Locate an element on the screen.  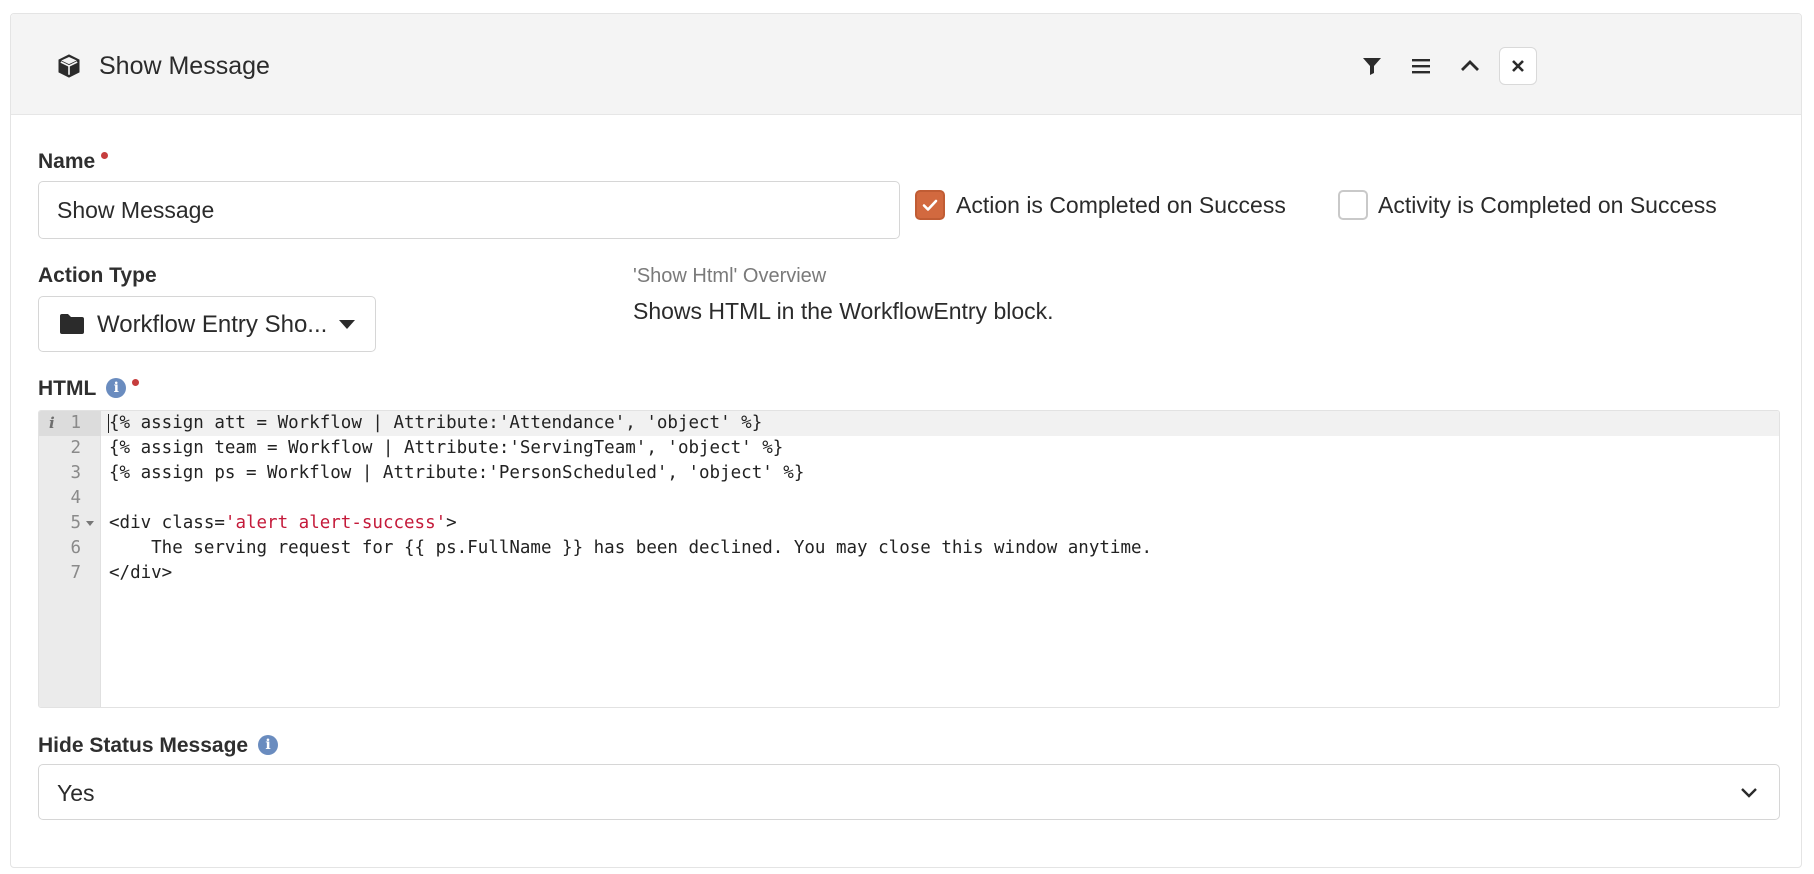
menu-icon is located at coordinates (1421, 66).